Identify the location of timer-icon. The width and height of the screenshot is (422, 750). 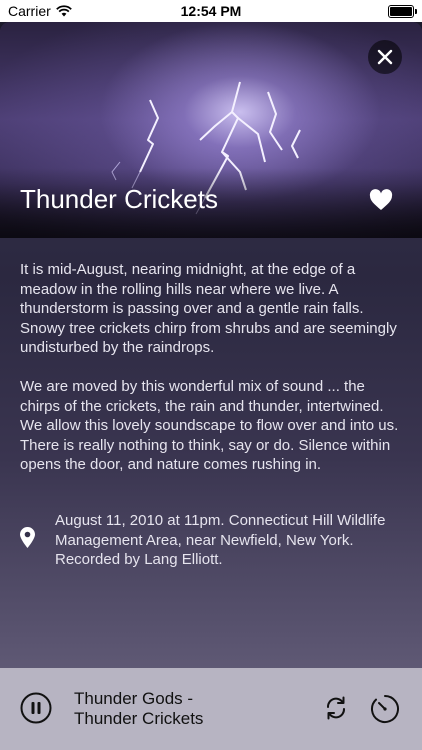
(385, 709).